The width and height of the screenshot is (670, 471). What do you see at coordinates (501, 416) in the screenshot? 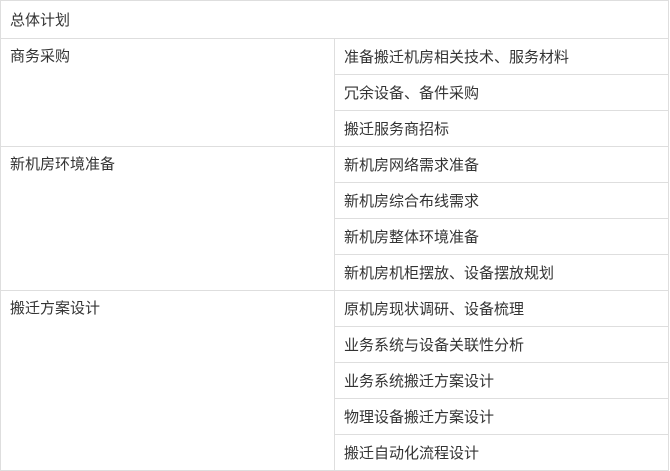
I see `task-cell: 物理设备搬迁方案设计` at bounding box center [501, 416].